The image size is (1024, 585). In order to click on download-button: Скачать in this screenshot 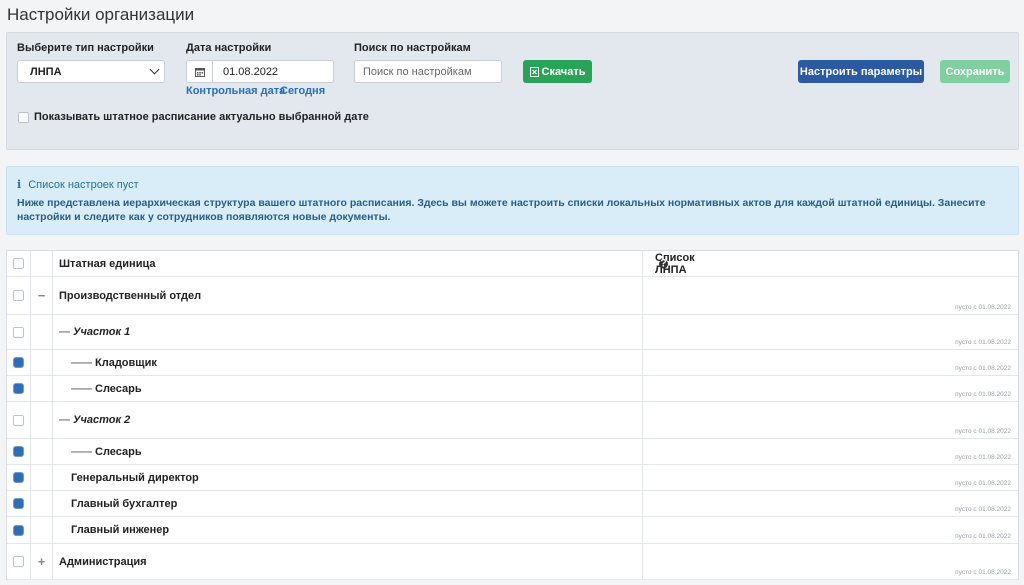, I will do `click(557, 71)`.